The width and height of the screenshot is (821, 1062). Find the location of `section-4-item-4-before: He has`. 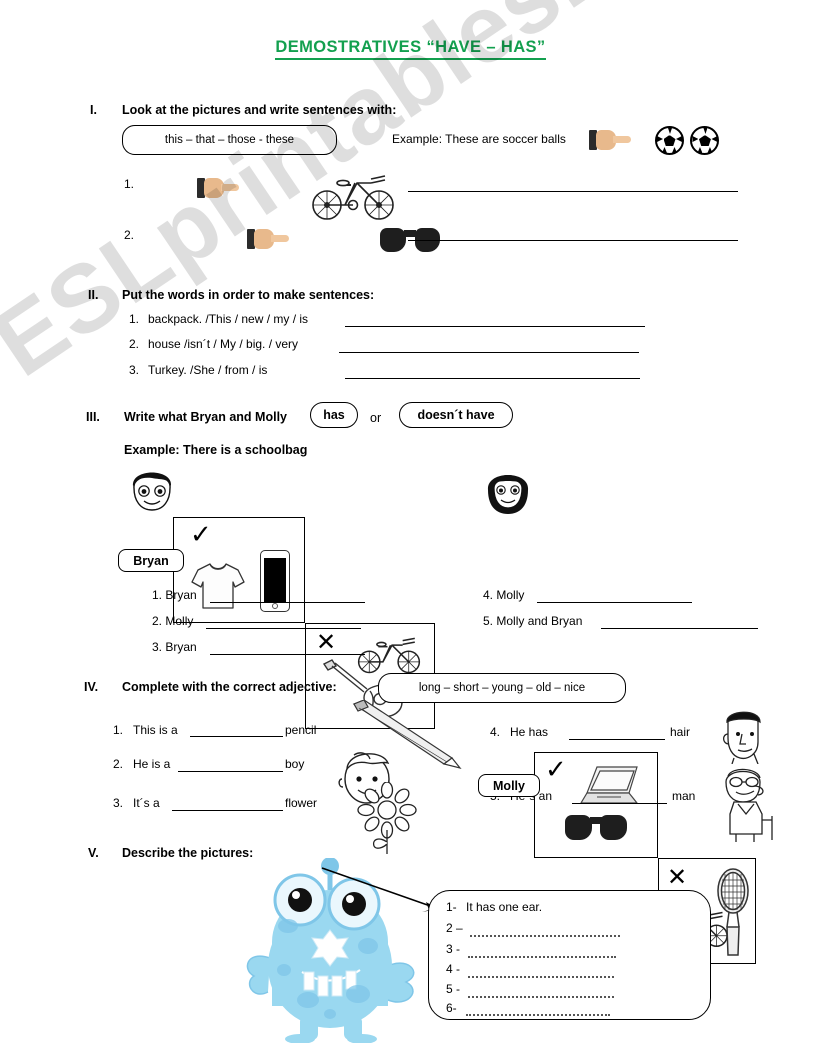

section-4-item-4-before: He has is located at coordinates (529, 732).